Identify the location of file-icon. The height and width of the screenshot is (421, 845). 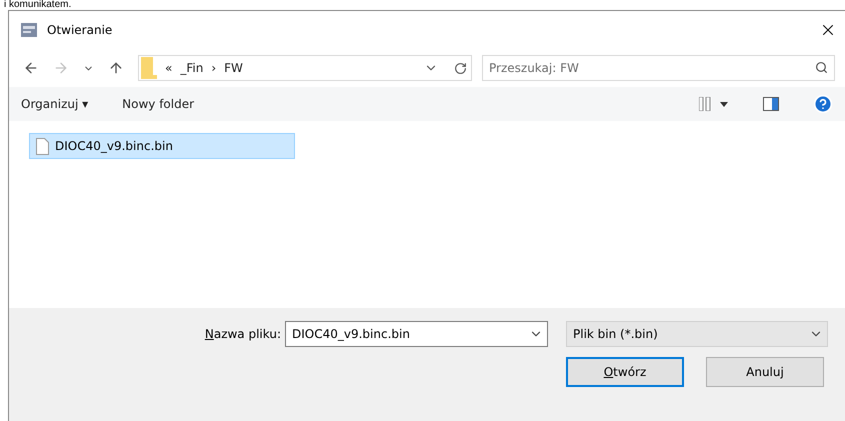
(42, 146).